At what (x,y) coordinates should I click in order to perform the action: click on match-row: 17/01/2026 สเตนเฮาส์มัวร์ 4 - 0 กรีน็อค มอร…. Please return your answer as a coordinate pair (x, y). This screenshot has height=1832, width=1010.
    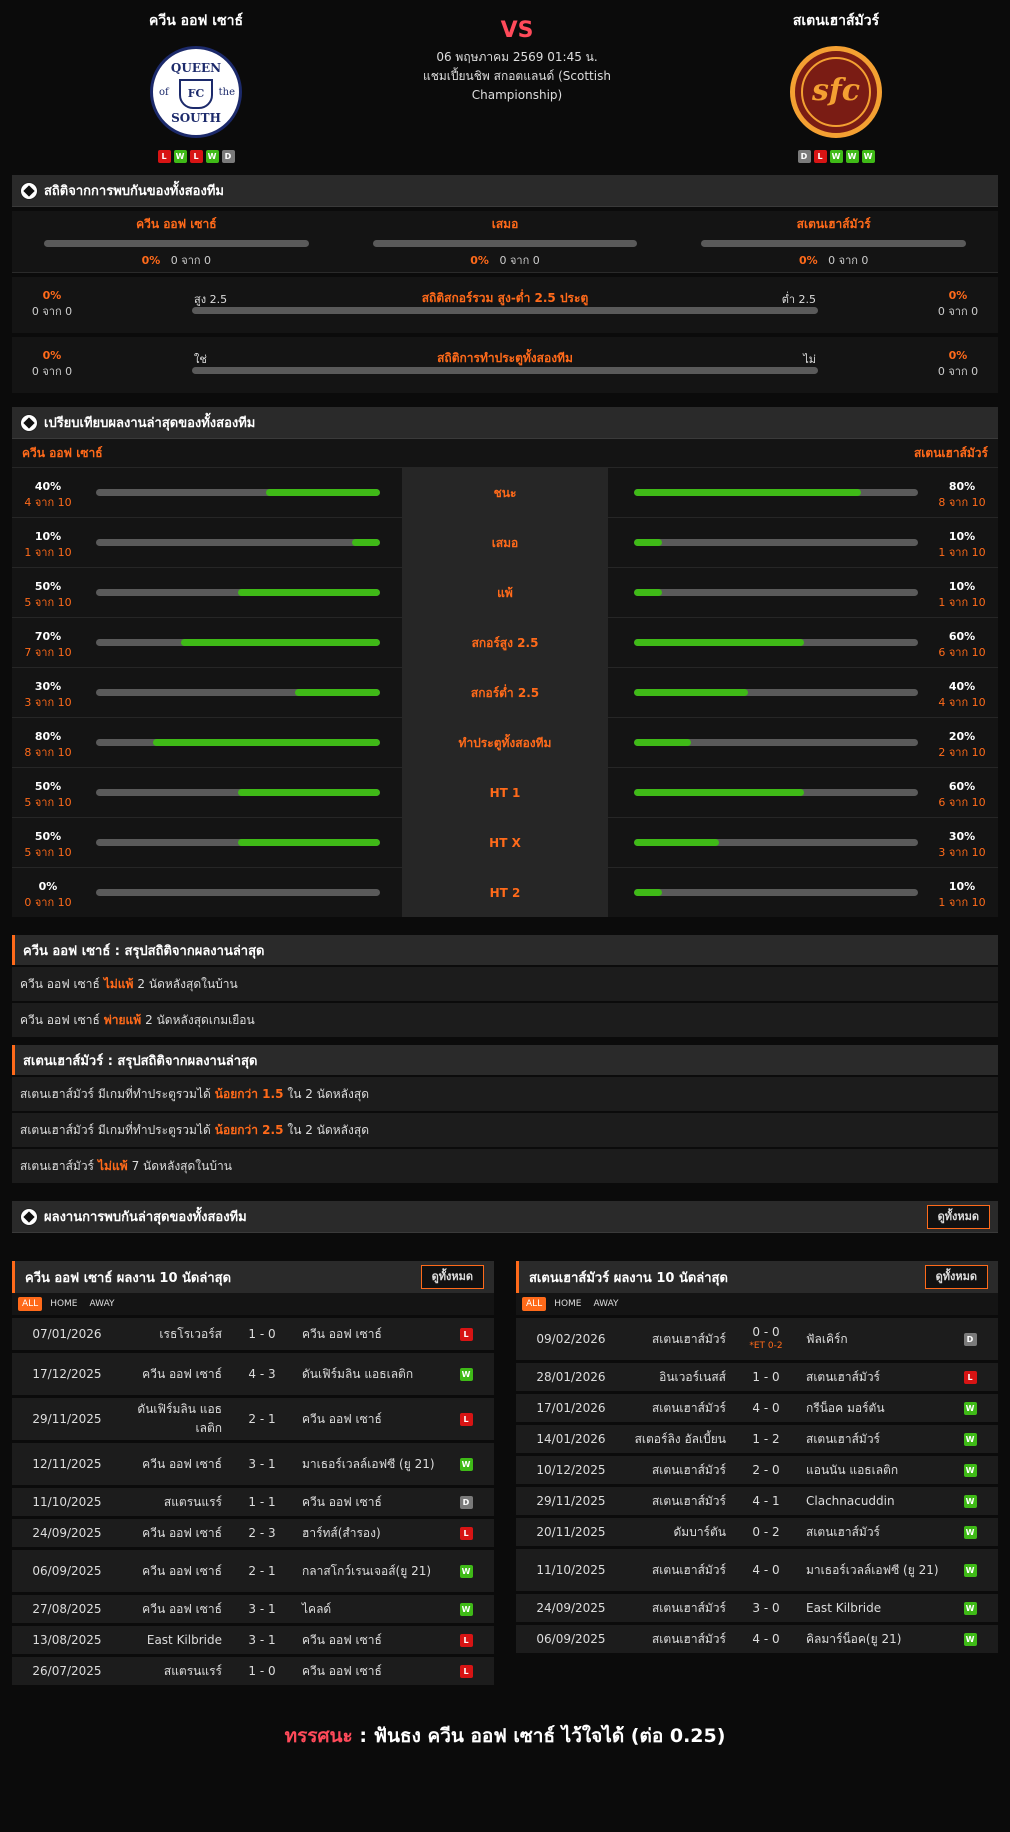
    Looking at the image, I should click on (757, 1408).